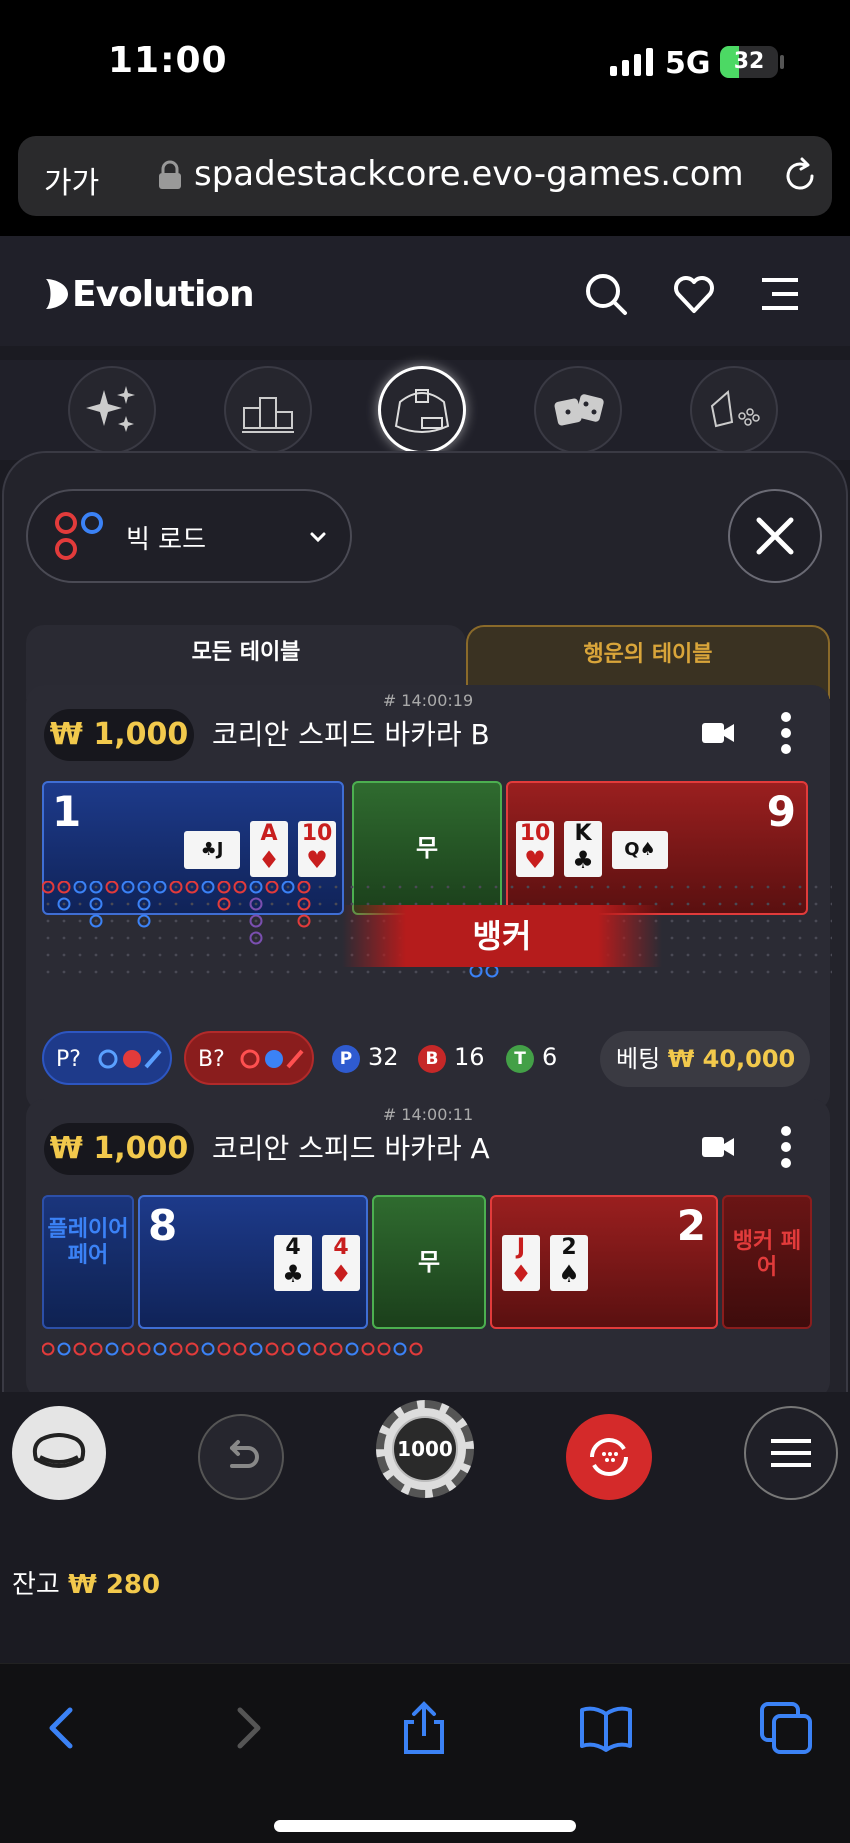  Describe the element at coordinates (346, 1059) in the screenshot. I see `player-count-badge: P` at that location.